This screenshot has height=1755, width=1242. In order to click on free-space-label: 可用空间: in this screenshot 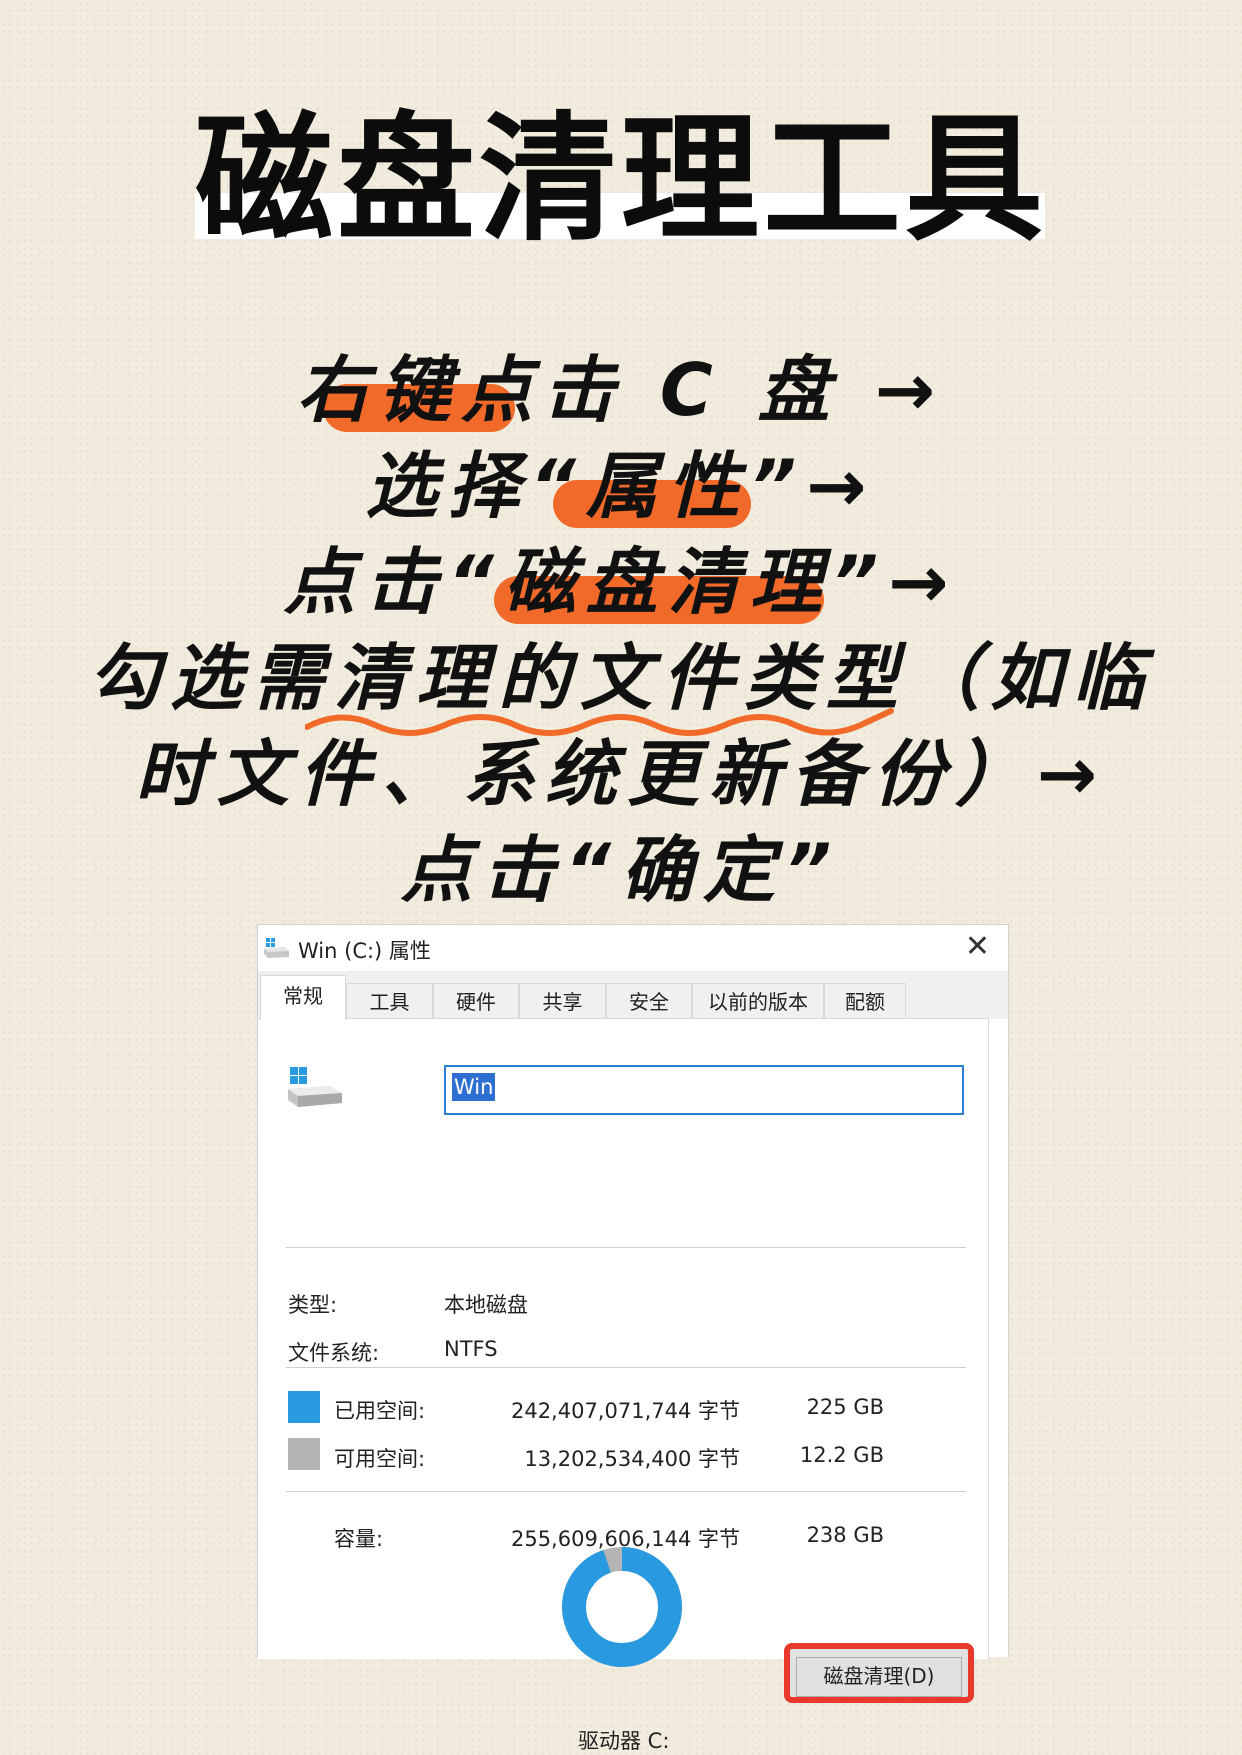, I will do `click(380, 1459)`.